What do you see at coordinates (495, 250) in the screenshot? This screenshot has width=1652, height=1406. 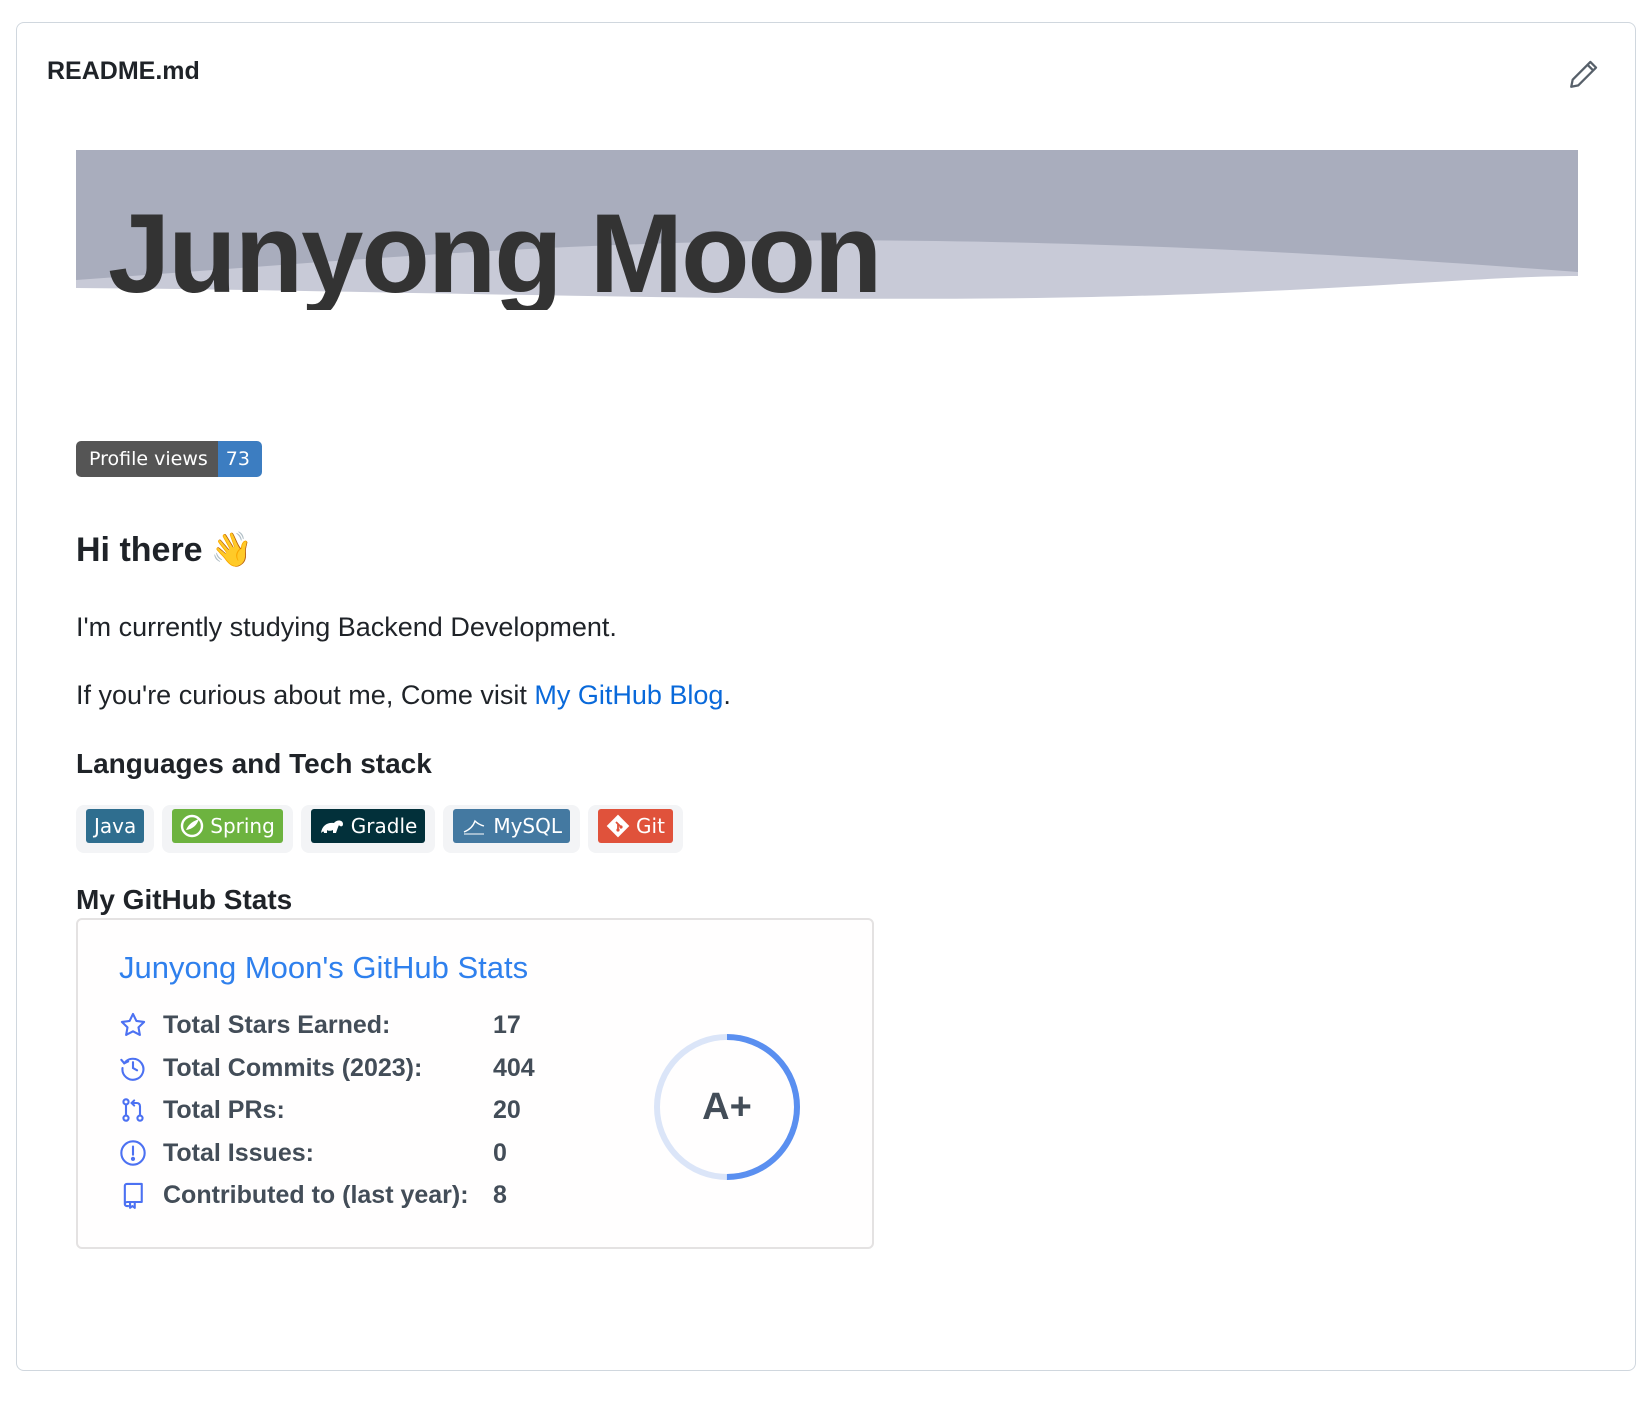 I see `banner-name: Junyong Moon` at bounding box center [495, 250].